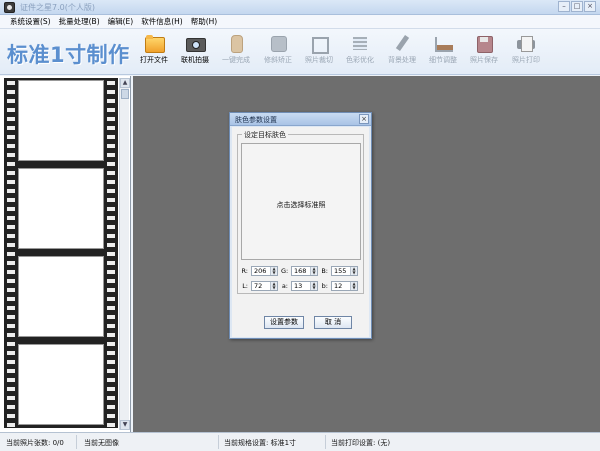 This screenshot has height=451, width=600. Describe the element at coordinates (301, 205) in the screenshot. I see `preview-hint: 点击选择标准照` at that location.